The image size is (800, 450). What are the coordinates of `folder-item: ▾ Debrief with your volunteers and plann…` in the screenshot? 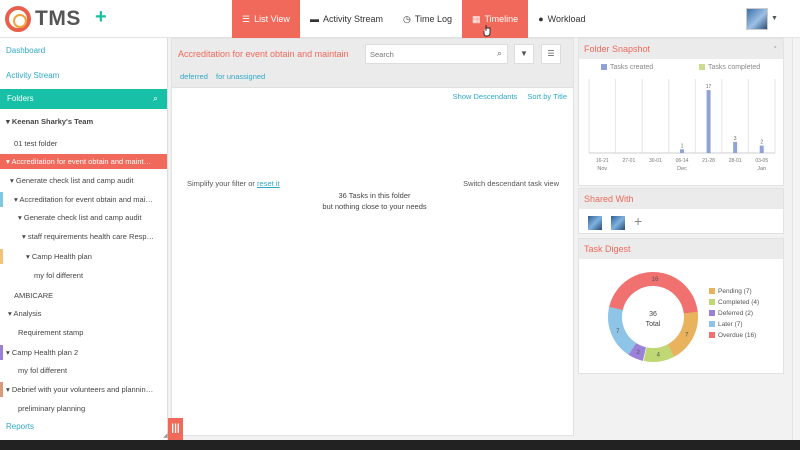 It's located at (83, 389).